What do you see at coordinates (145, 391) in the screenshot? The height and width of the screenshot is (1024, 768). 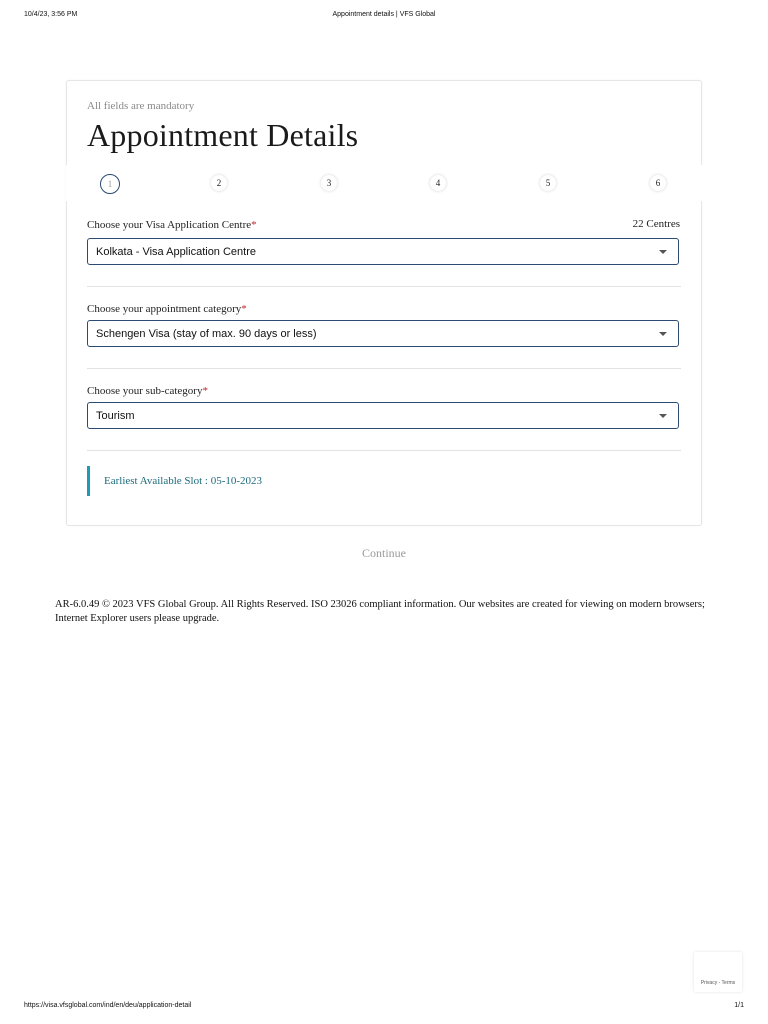 I see `subcategory-label-text: Choose your sub-category` at bounding box center [145, 391].